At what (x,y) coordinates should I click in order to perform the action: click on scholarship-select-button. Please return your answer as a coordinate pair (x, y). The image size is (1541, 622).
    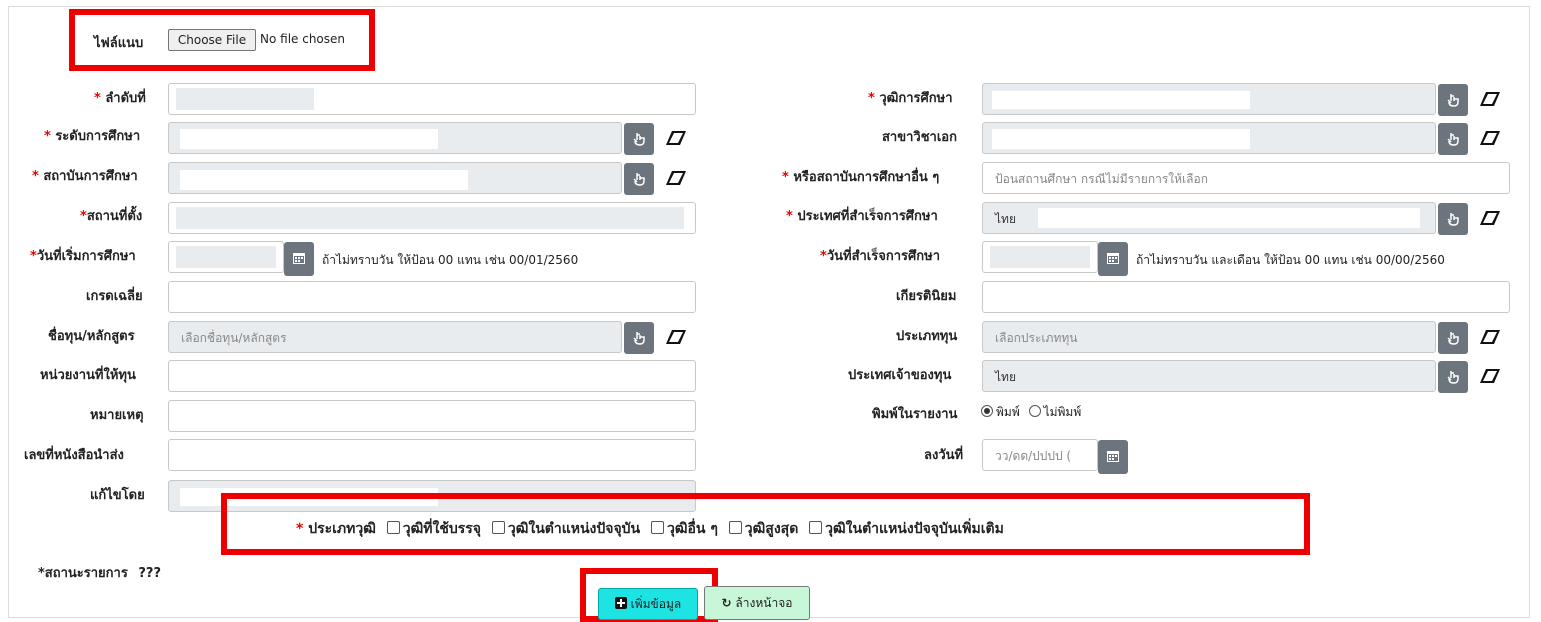
    Looking at the image, I should click on (639, 338).